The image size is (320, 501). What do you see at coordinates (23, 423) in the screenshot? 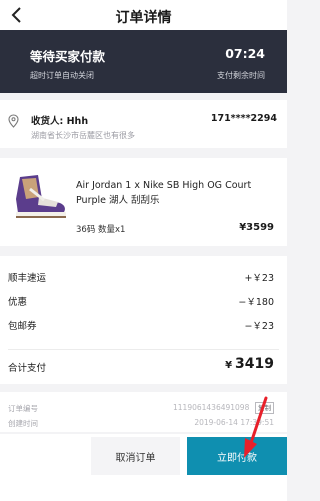
I see `created-time-label: 创建时间` at bounding box center [23, 423].